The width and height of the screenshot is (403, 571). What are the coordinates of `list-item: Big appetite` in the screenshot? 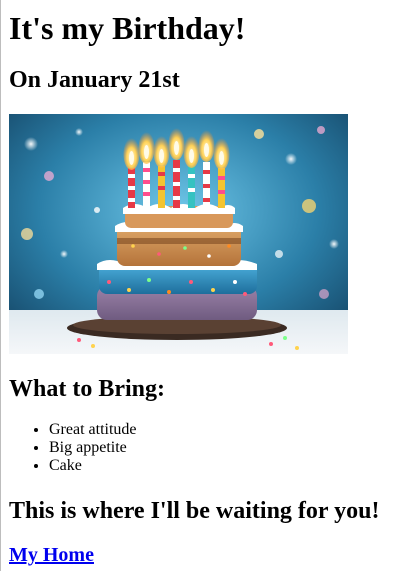 It's located at (93, 448).